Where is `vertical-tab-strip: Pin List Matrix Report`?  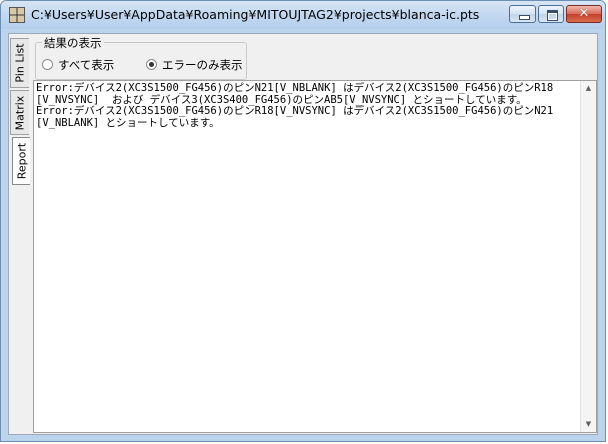
vertical-tab-strip: Pin List Matrix Report is located at coordinates (20, 118).